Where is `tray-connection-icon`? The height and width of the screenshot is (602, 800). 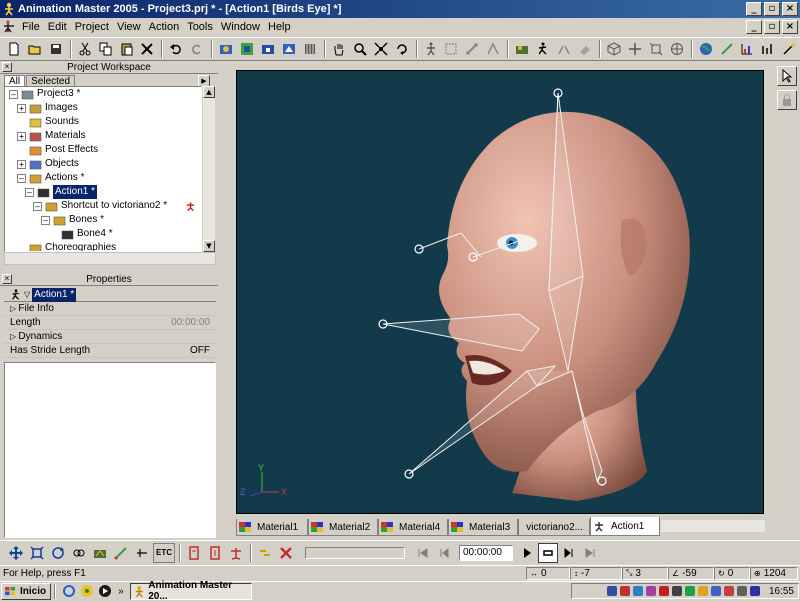 tray-connection-icon is located at coordinates (742, 591).